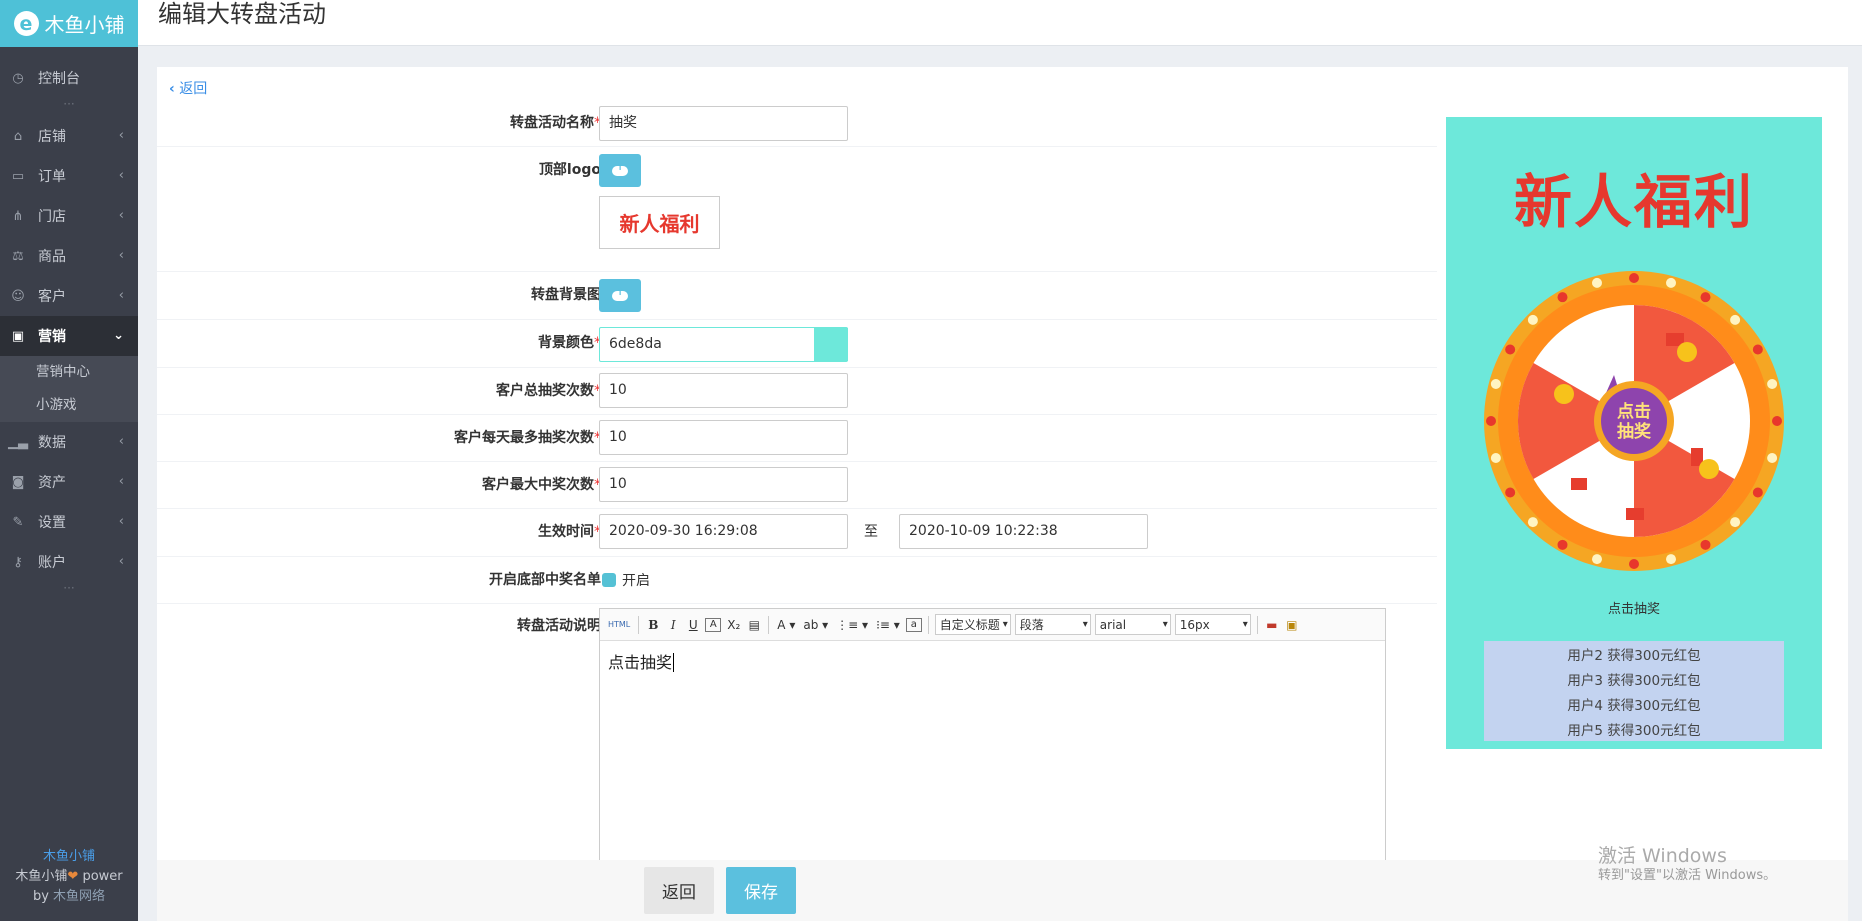 The image size is (1862, 921). What do you see at coordinates (1272, 625) in the screenshot?
I see `image-icon: ▬` at bounding box center [1272, 625].